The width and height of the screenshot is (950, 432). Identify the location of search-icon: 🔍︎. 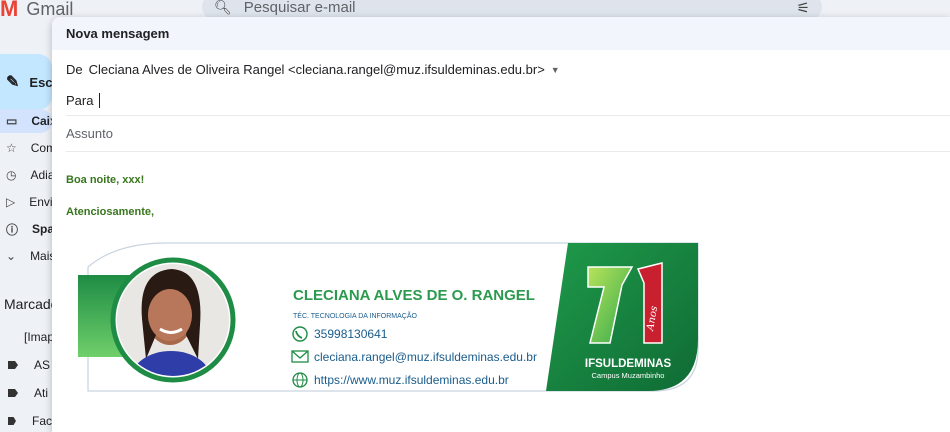
(223, 8).